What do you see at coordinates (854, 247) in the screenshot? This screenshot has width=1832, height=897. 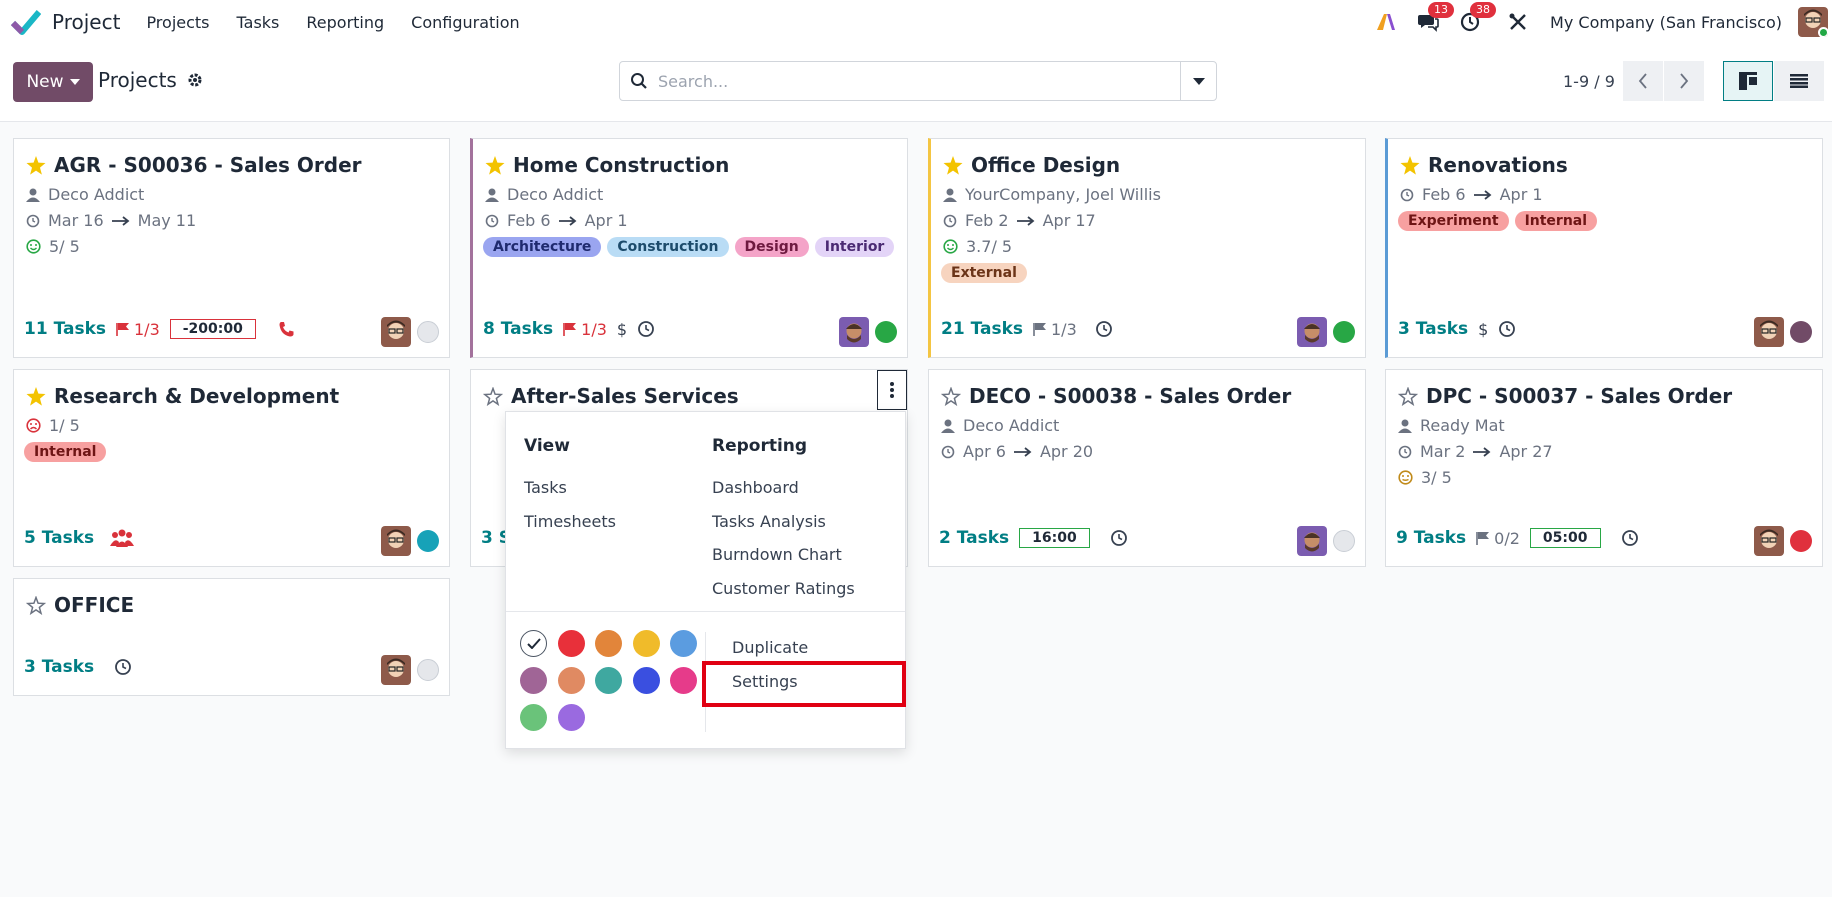 I see `tag-badge: Interior` at bounding box center [854, 247].